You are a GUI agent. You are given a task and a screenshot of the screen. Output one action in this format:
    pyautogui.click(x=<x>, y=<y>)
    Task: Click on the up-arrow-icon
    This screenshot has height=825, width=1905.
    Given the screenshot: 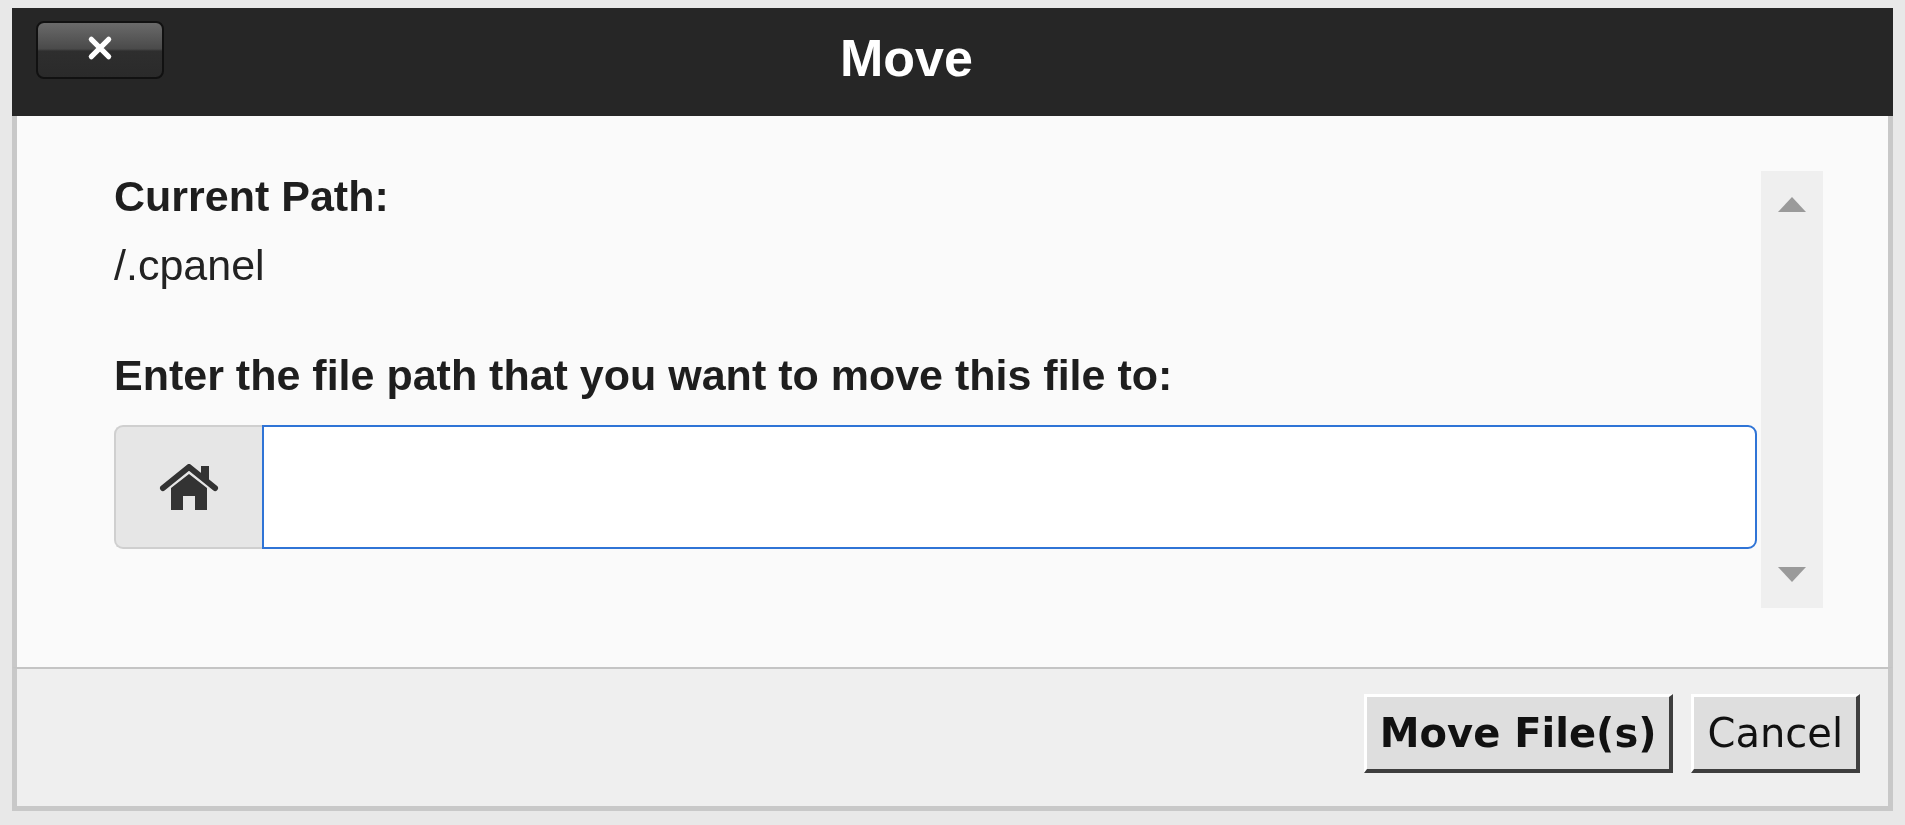 What is the action you would take?
    pyautogui.click(x=1792, y=204)
    